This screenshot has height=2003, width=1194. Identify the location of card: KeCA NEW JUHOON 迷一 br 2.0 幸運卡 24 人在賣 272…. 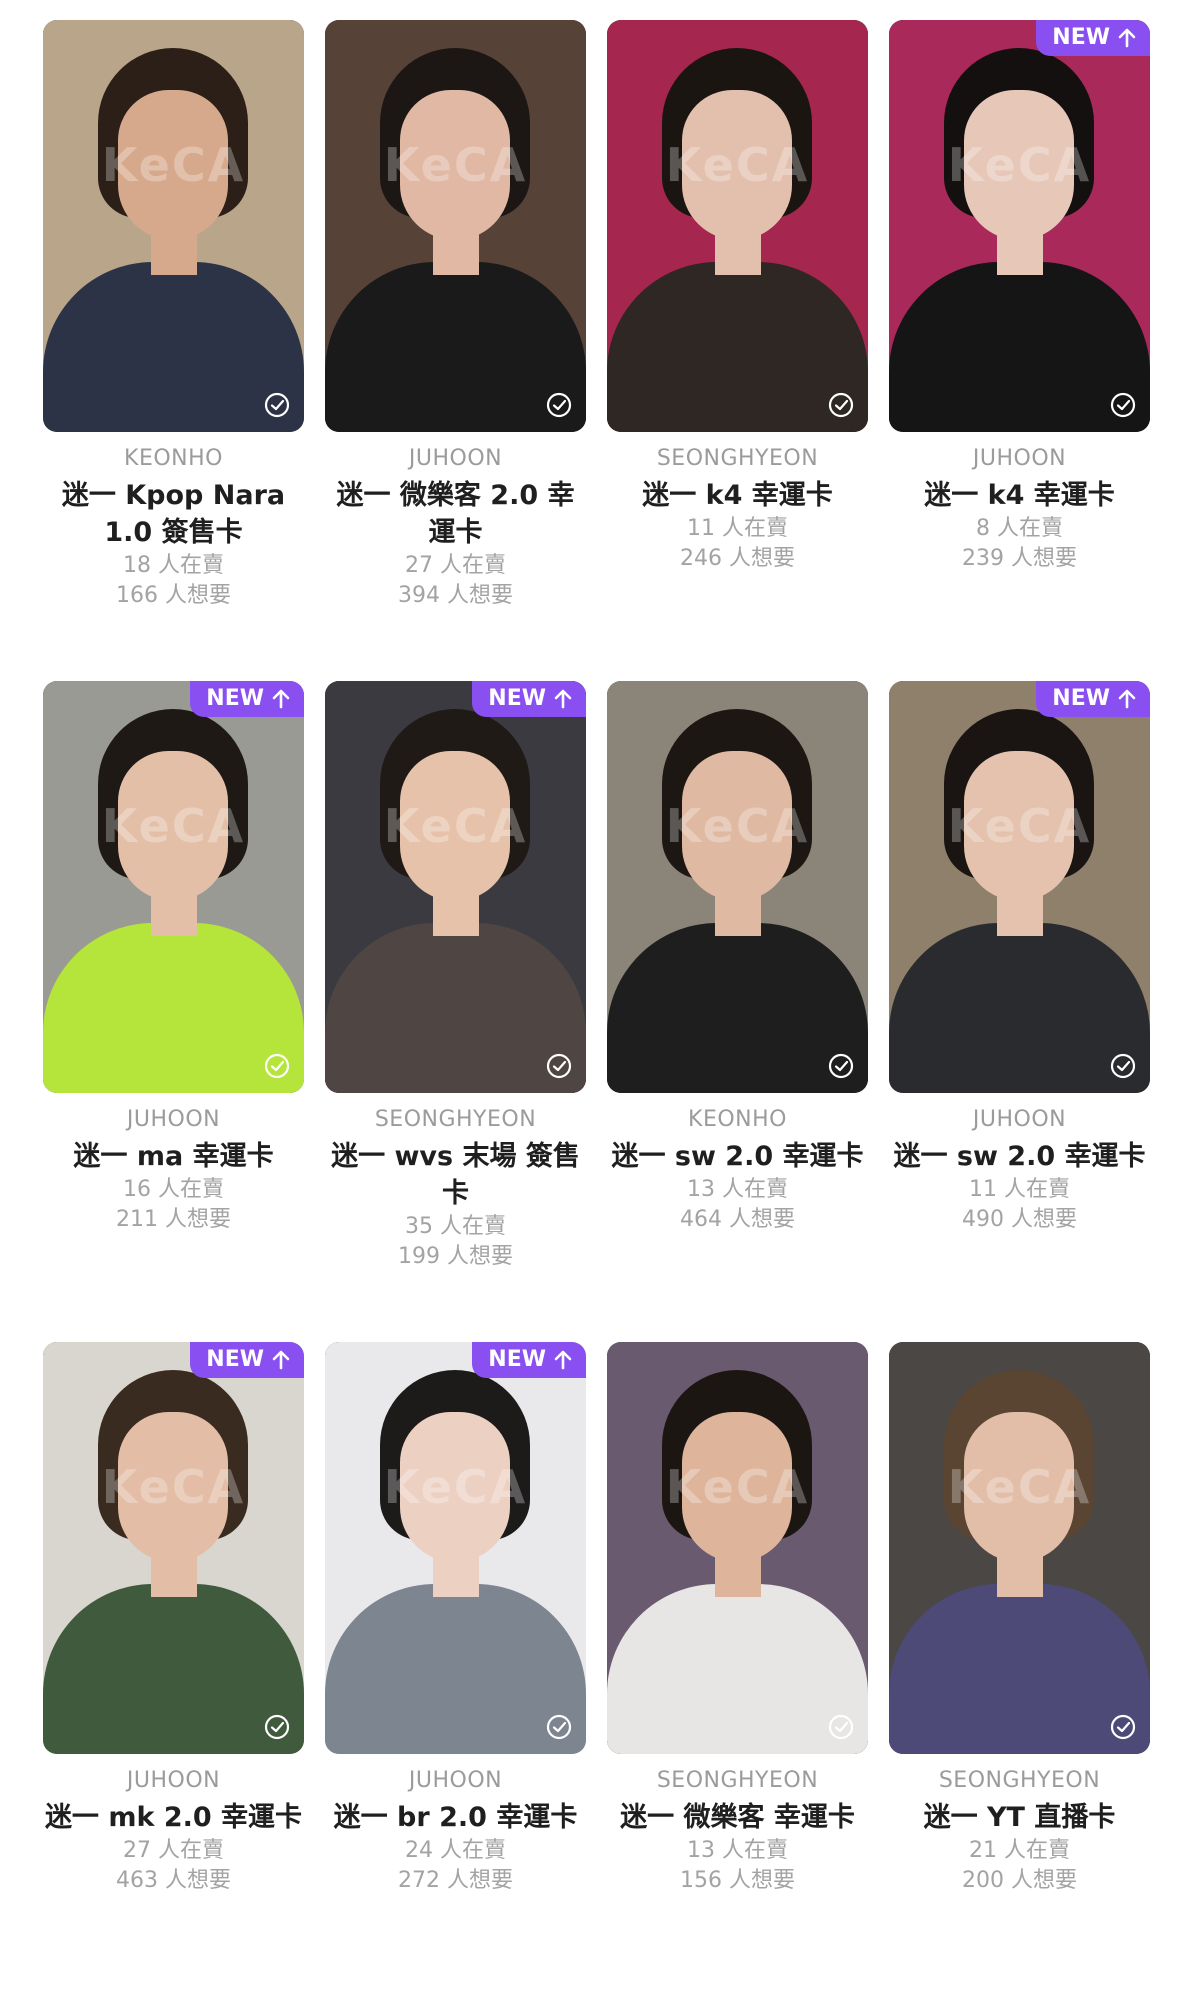
(455, 1672).